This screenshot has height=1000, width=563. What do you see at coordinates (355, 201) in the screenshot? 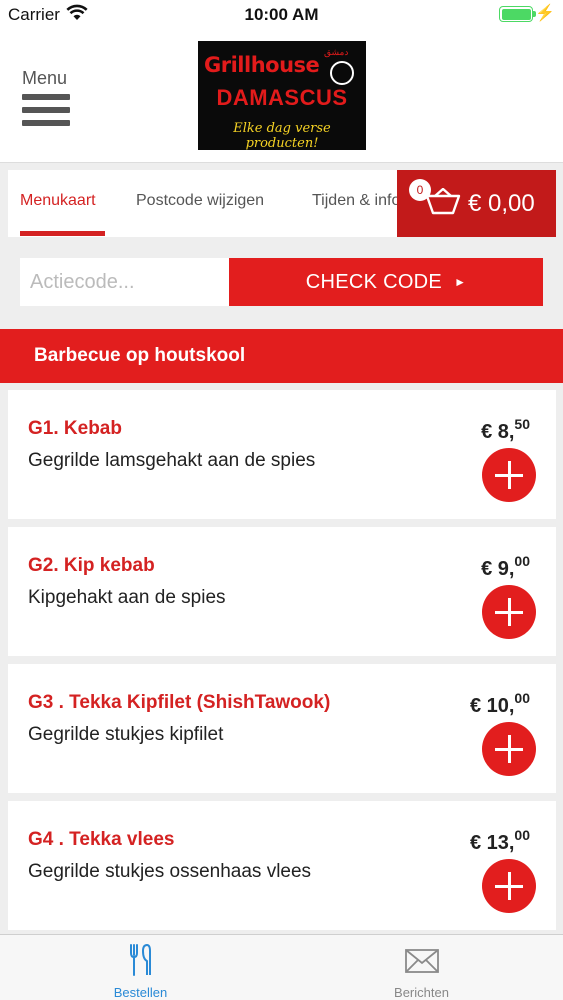
I see `tab-tijden-info: Tijden & info` at bounding box center [355, 201].